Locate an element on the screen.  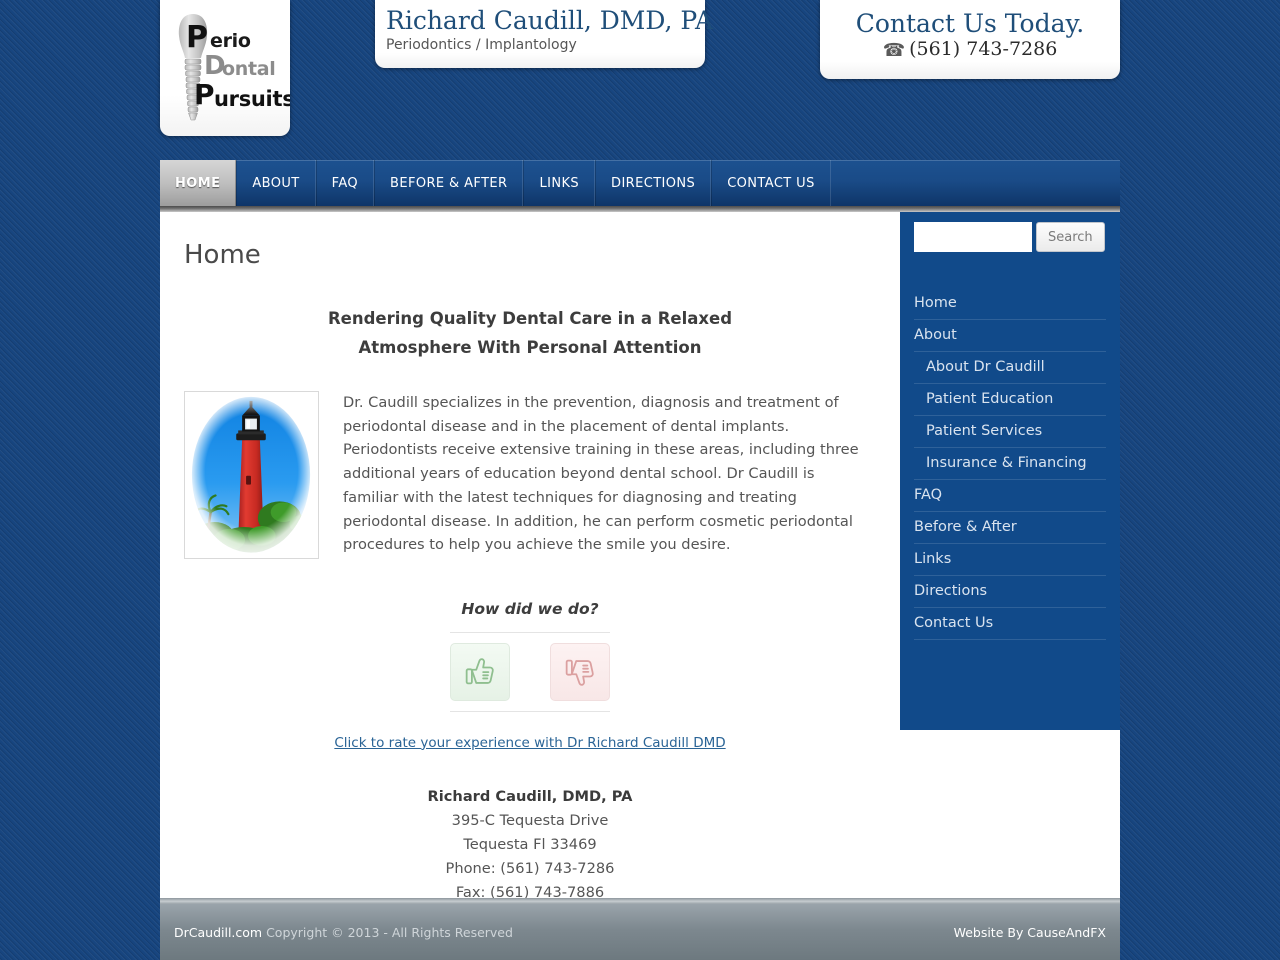
sidebar-menu-item: About Dr Caudill is located at coordinates (1010, 368).